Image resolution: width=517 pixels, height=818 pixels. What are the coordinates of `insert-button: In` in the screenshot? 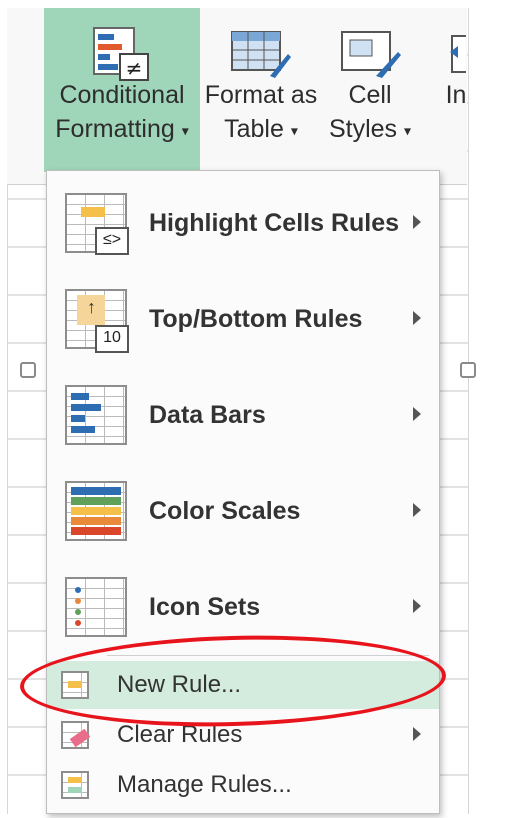 It's located at (449, 90).